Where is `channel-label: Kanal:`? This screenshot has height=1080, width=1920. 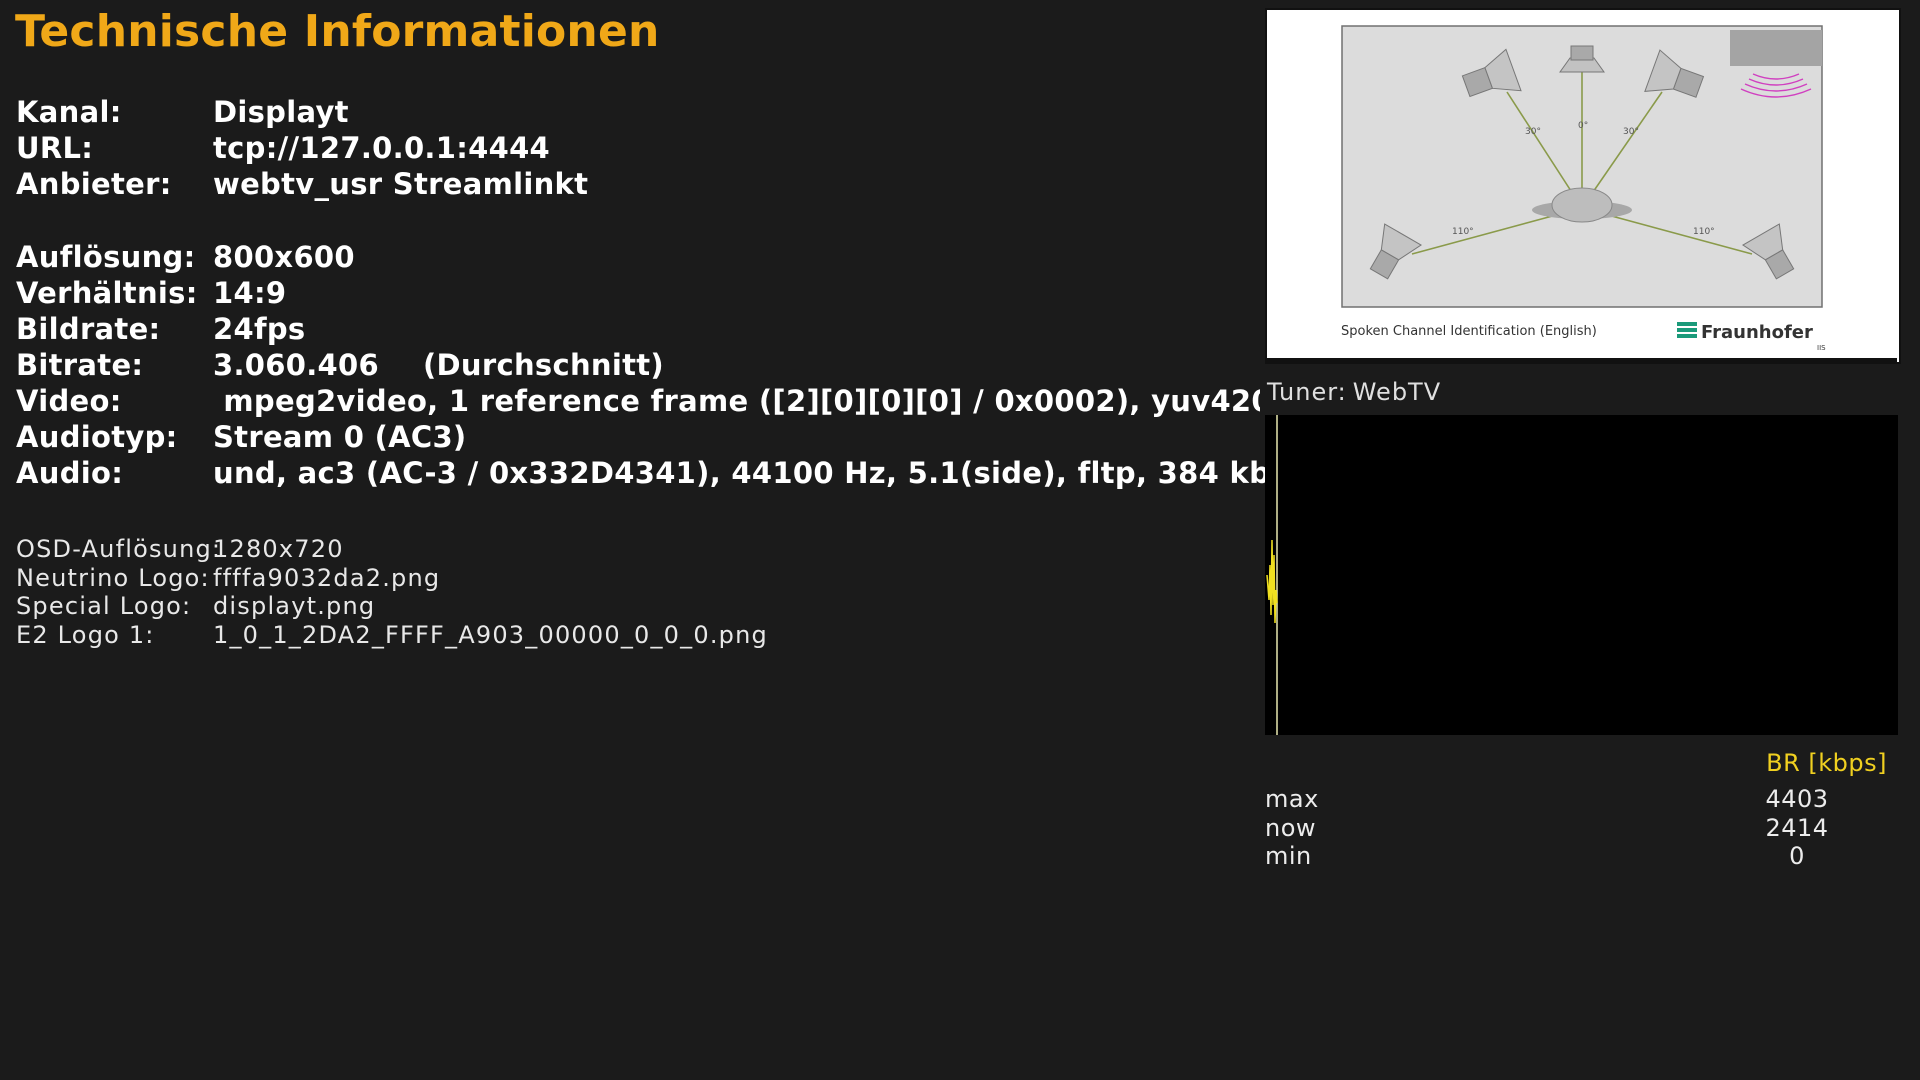
channel-label: Kanal: is located at coordinates (69, 112).